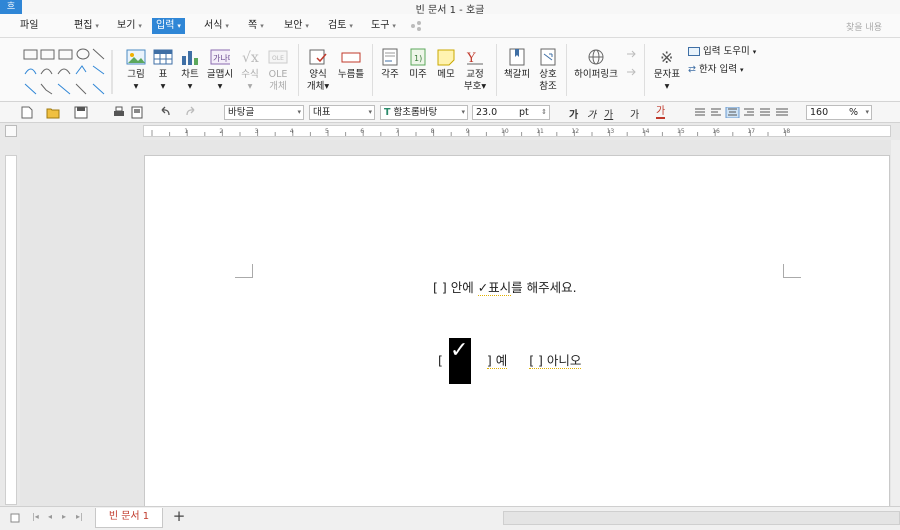 The image size is (900, 530). Describe the element at coordinates (418, 64) in the screenshot. I see `insert-endnote-button: 1) 미주` at that location.